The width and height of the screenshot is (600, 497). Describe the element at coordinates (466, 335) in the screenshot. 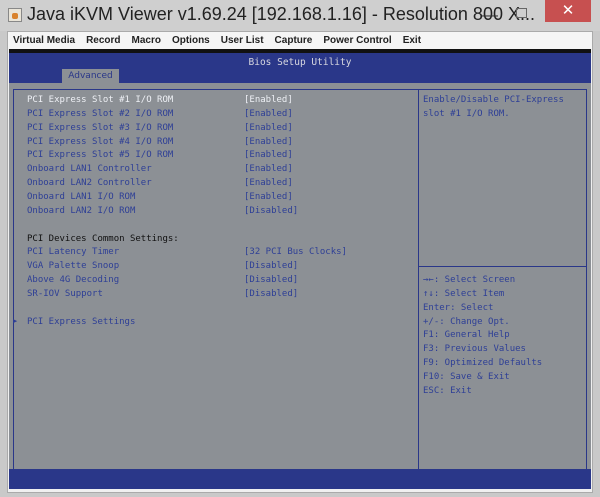

I see `key-hint: F1: General Help` at that location.